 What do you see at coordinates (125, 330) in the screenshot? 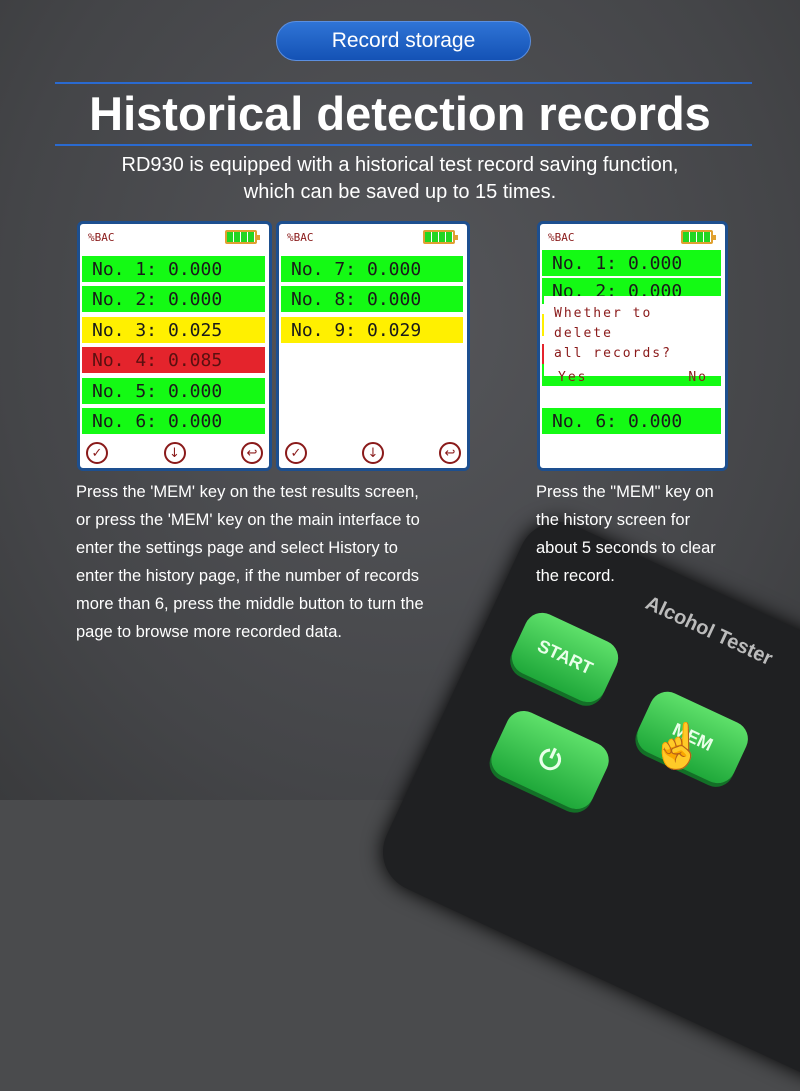
I see `record-label: No. 3:` at bounding box center [125, 330].